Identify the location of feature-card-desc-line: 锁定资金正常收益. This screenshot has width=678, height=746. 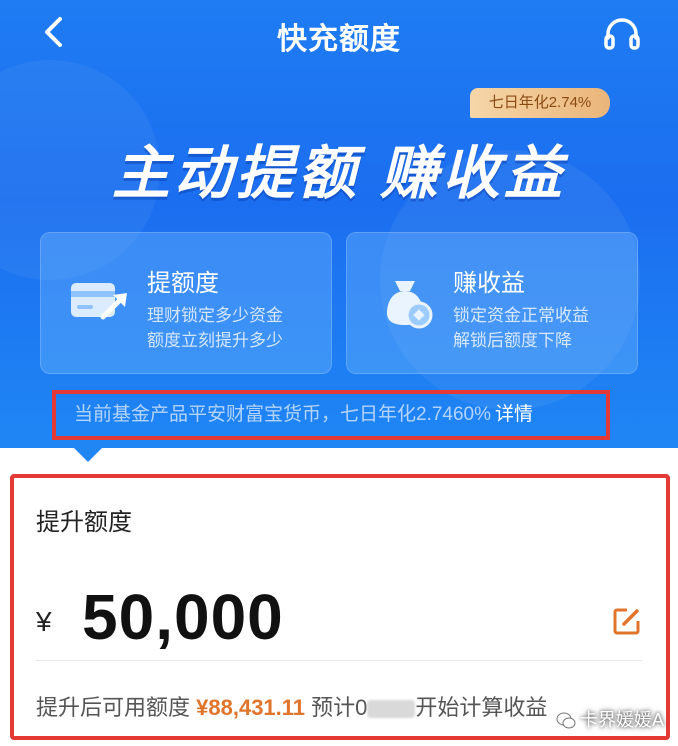
(521, 315).